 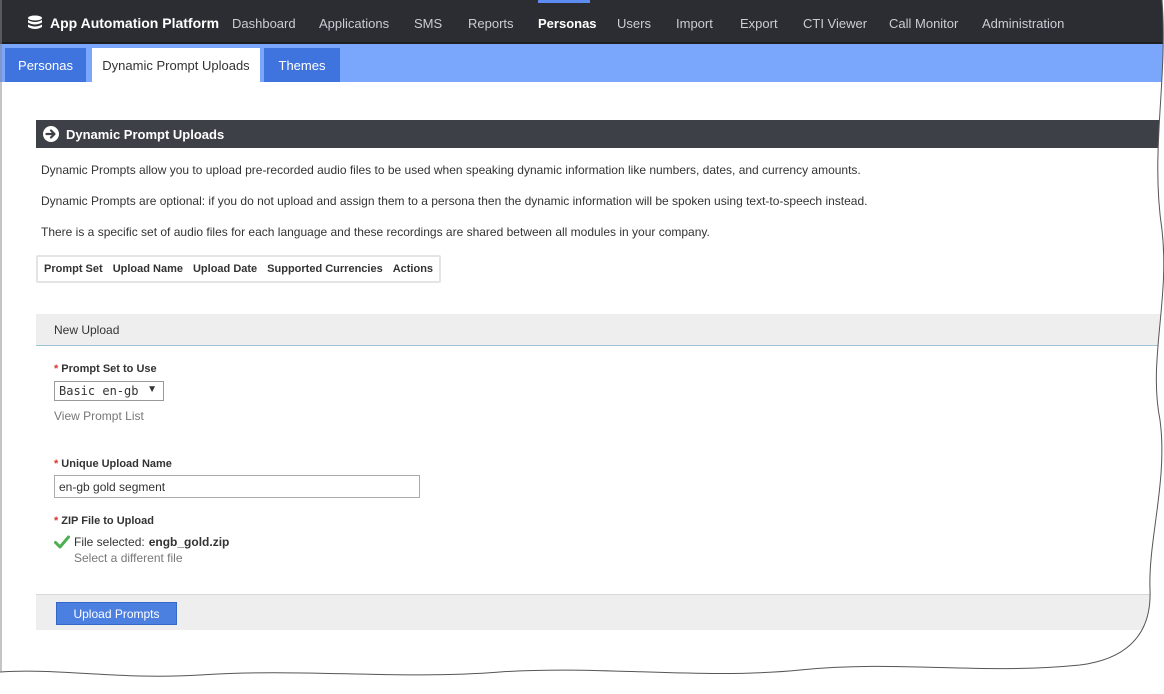 What do you see at coordinates (51, 134) in the screenshot?
I see `arrow-circle-right-icon` at bounding box center [51, 134].